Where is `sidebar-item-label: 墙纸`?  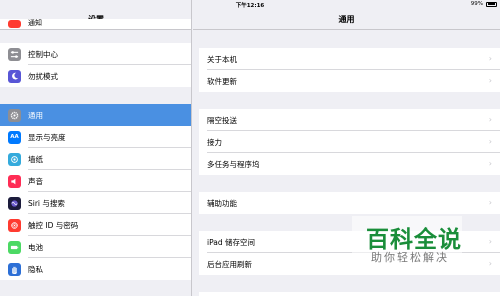 sidebar-item-label: 墙纸 is located at coordinates (35, 159).